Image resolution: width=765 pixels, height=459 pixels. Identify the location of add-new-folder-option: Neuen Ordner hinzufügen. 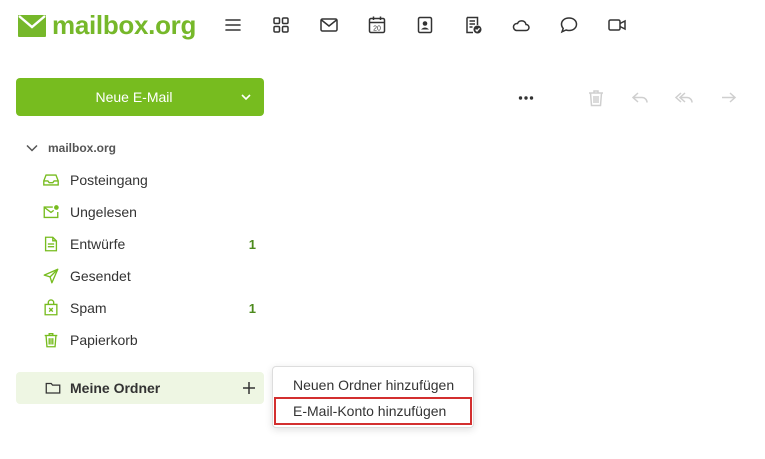
(373, 385).